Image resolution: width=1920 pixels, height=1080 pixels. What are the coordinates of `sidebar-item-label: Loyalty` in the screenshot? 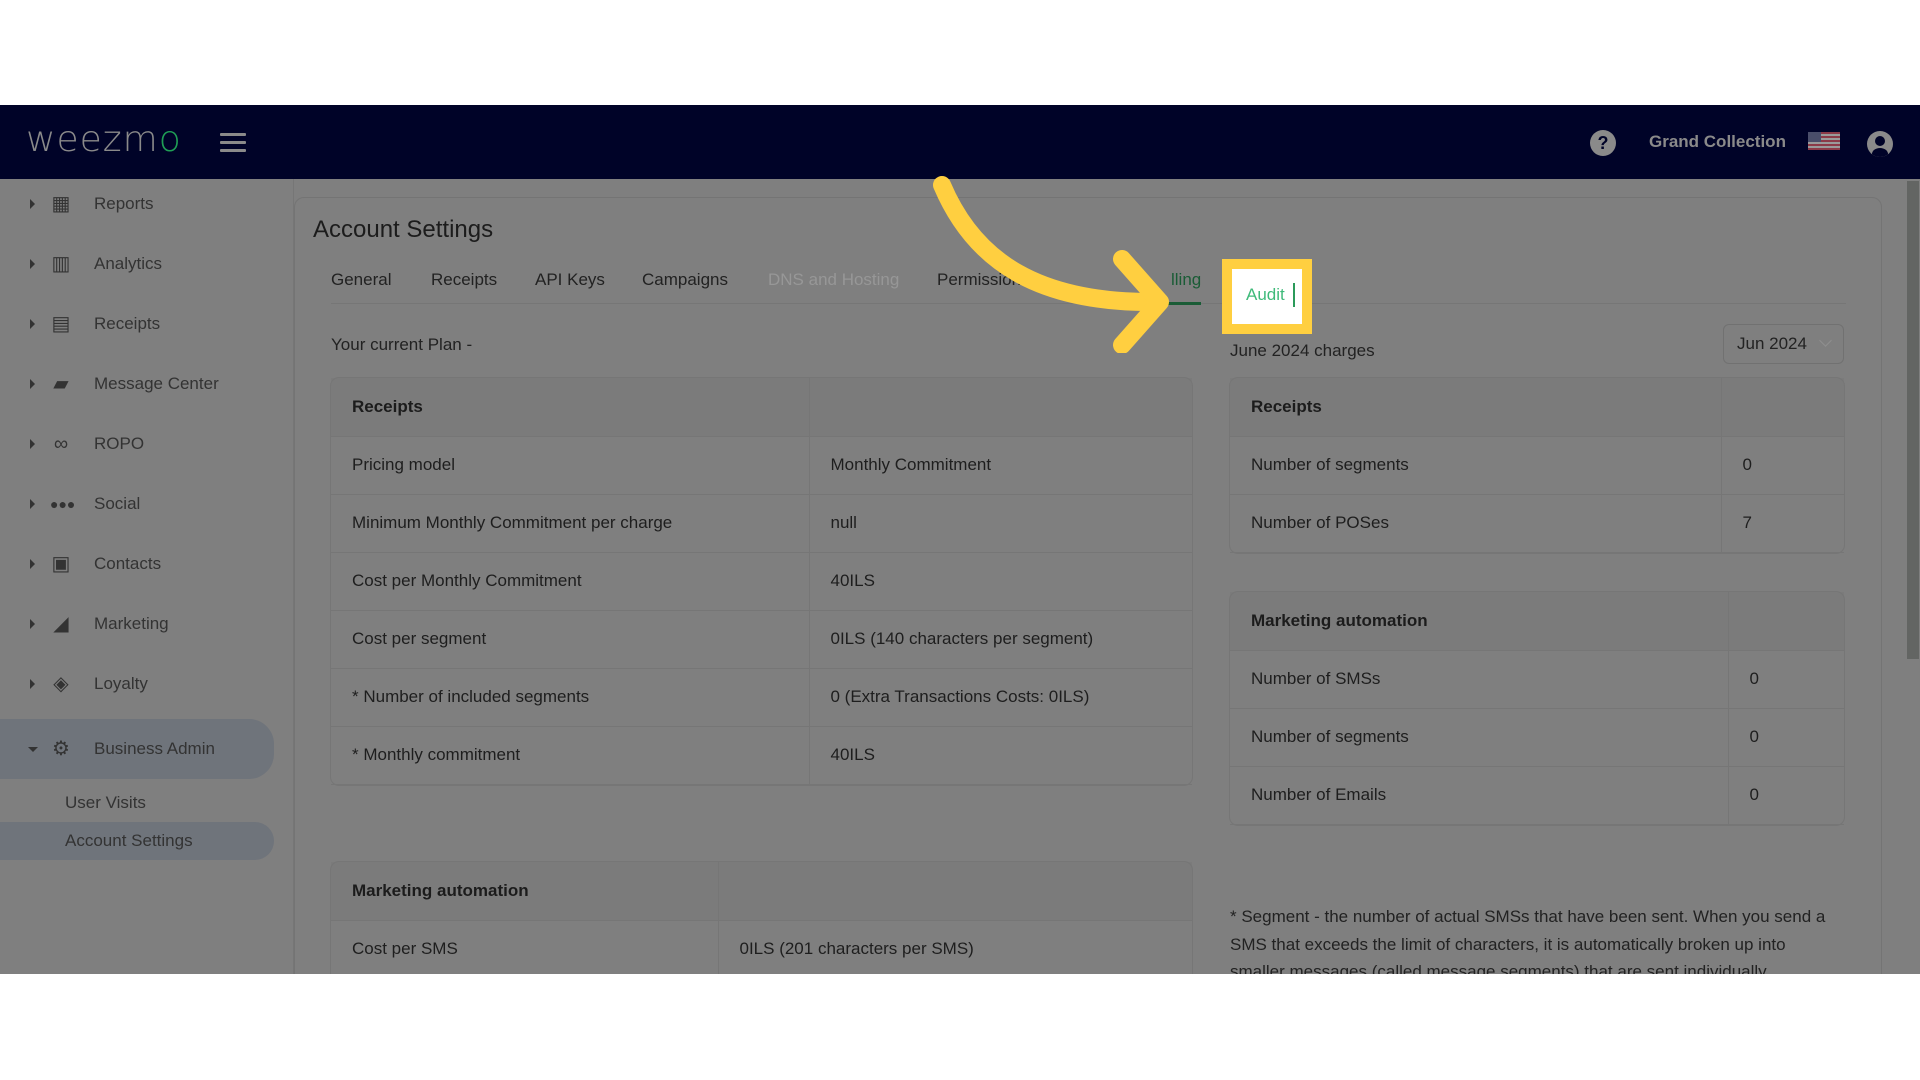 It's located at (121, 683).